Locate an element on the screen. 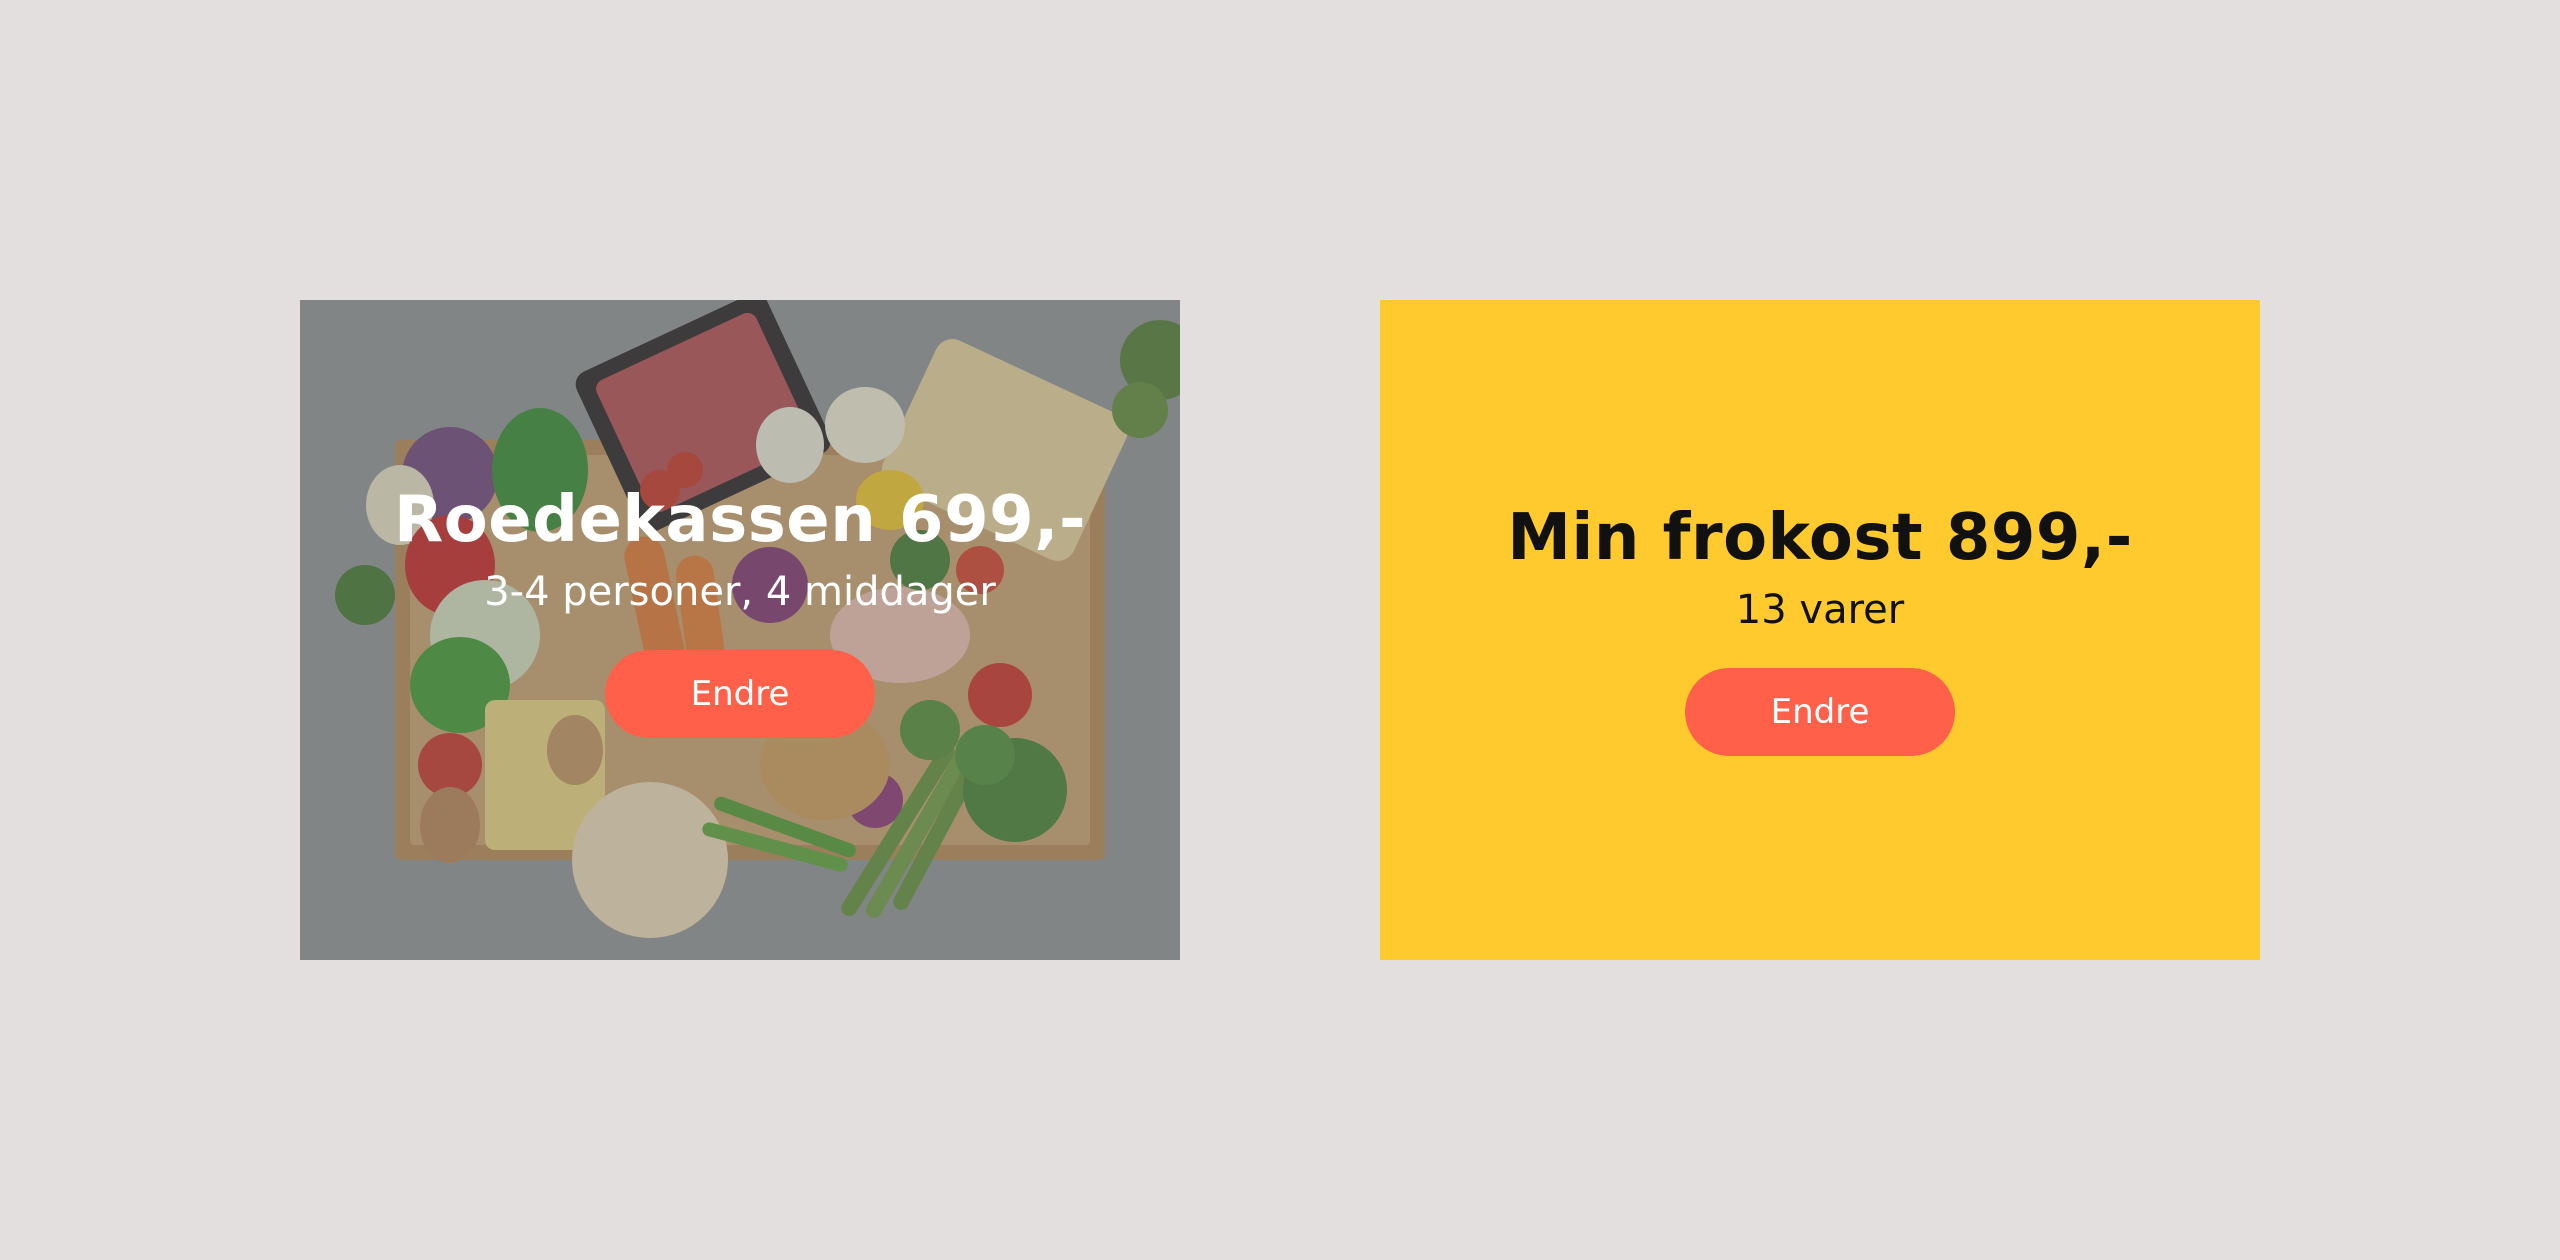 This screenshot has width=2560, height=1260. card-subtitle: 13 varer is located at coordinates (1820, 610).